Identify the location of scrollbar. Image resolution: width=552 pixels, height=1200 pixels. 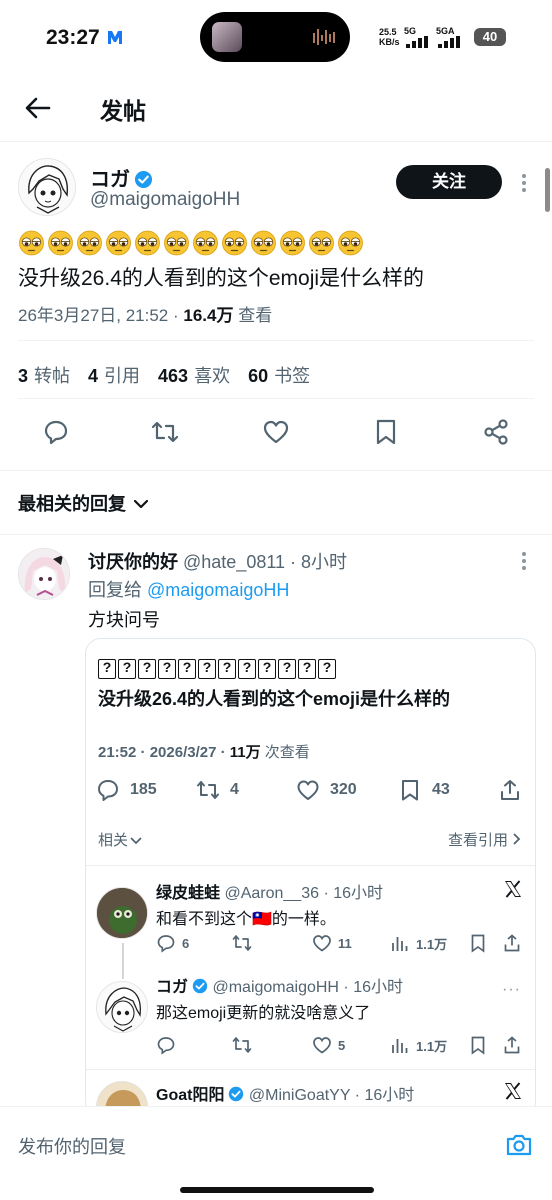
(547, 190).